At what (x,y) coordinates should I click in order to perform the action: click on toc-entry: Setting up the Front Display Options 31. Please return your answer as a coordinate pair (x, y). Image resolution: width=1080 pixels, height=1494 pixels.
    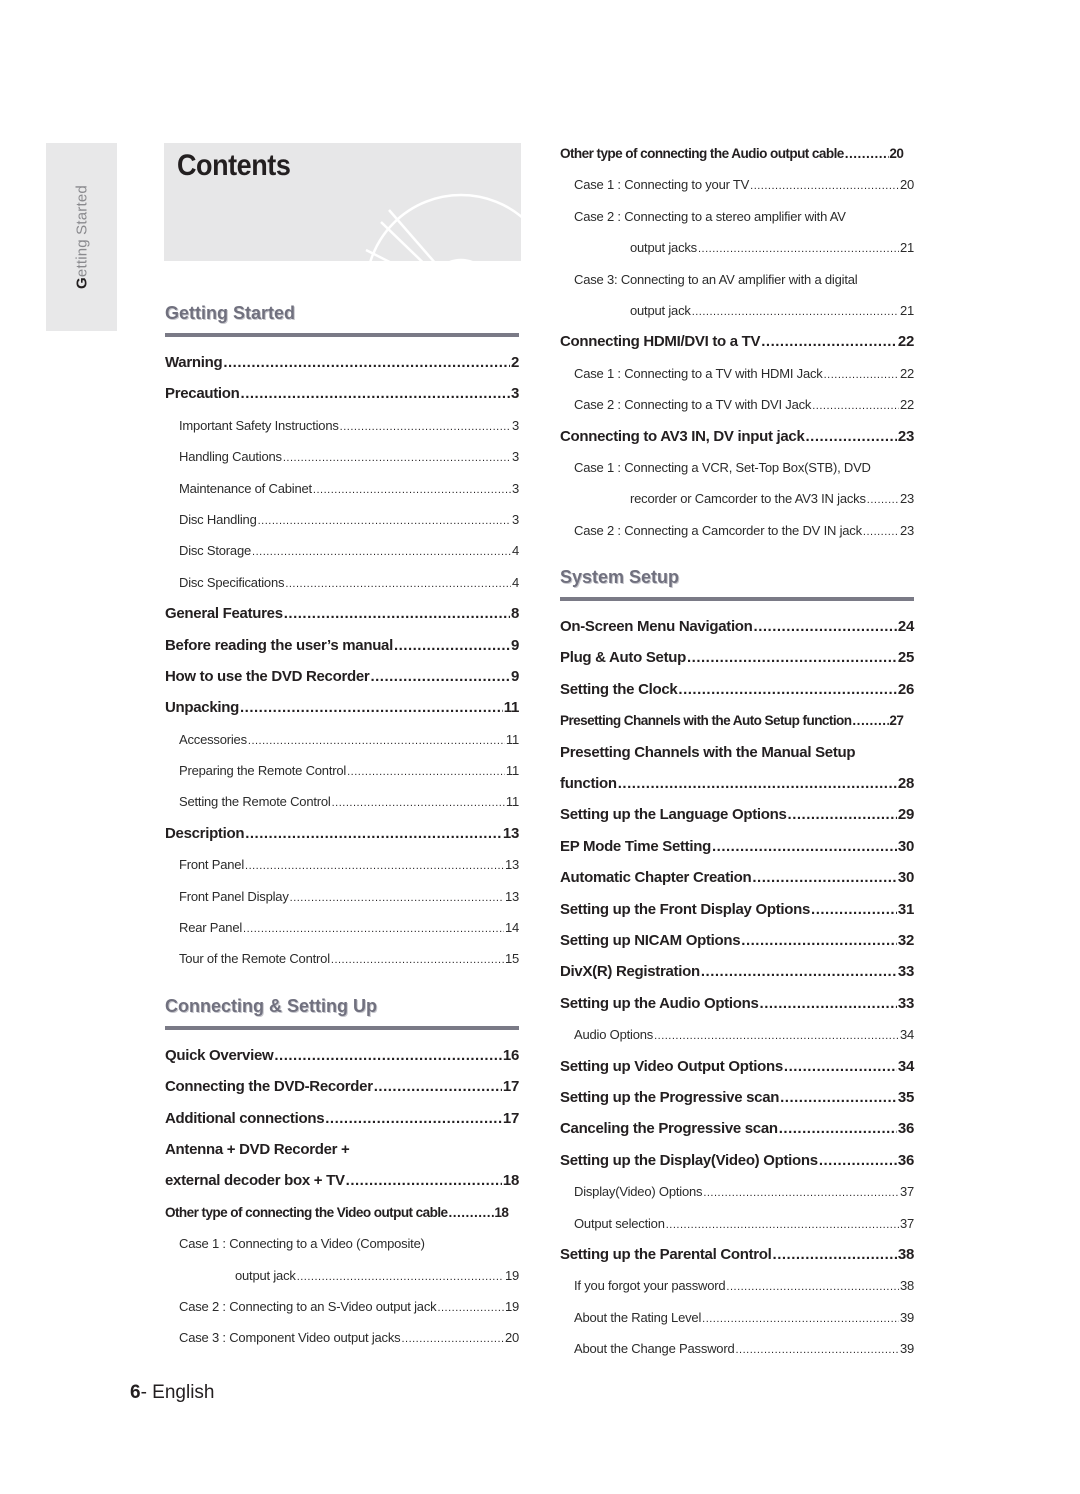
    Looking at the image, I should click on (737, 909).